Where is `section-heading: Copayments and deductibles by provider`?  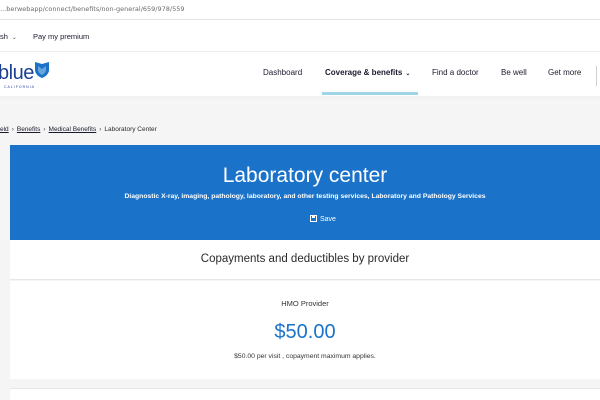 section-heading: Copayments and deductibles by provider is located at coordinates (305, 259).